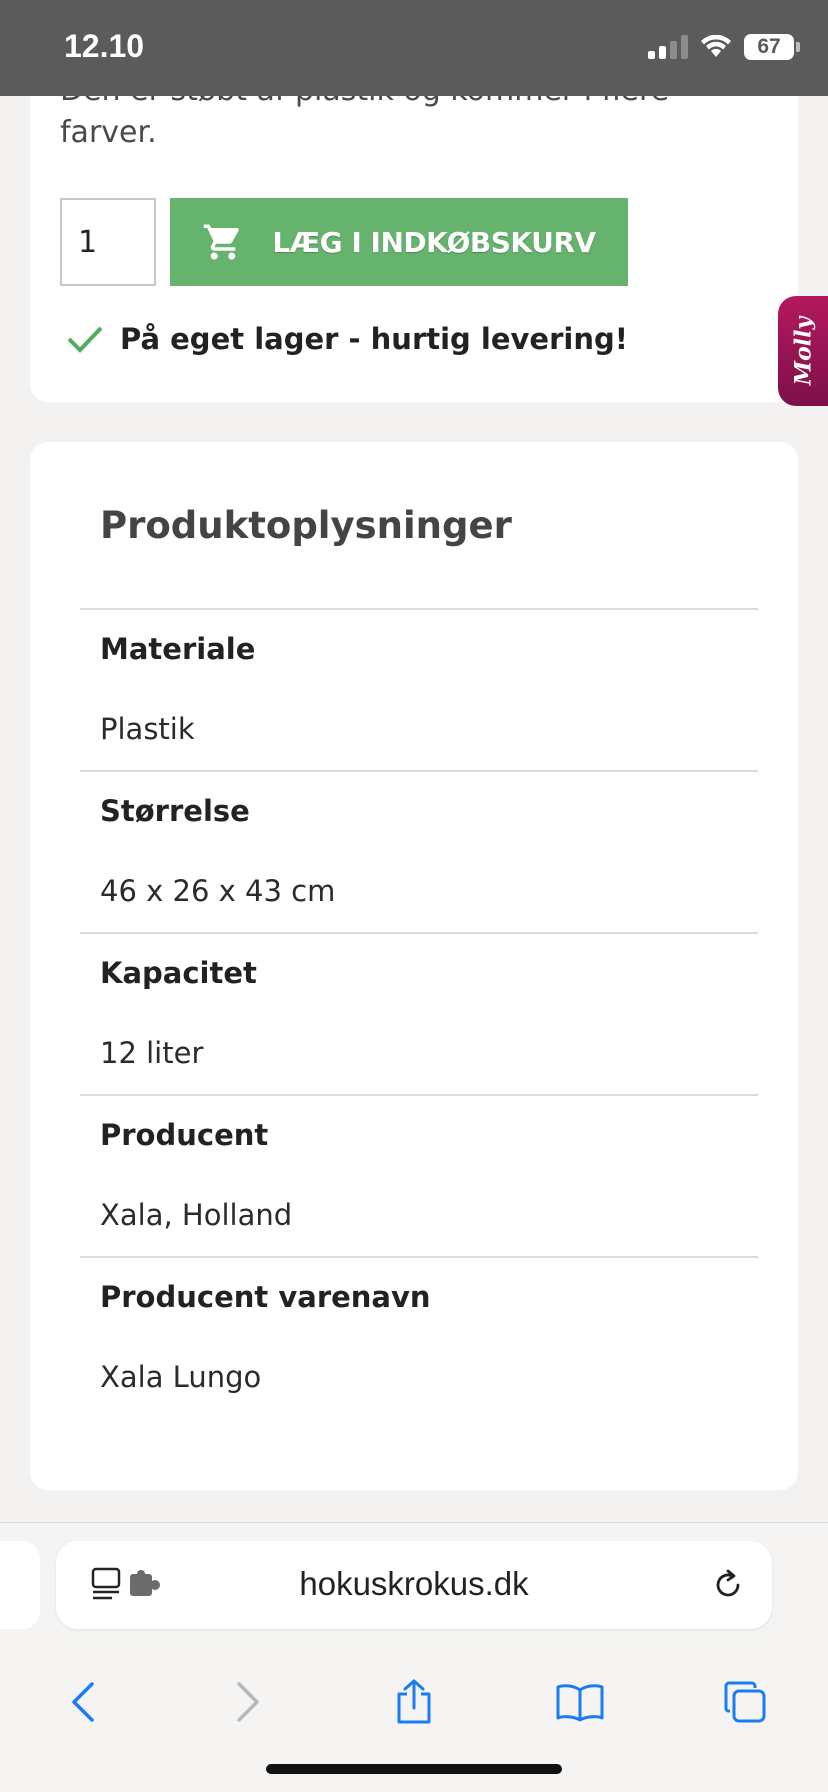 The height and width of the screenshot is (1792, 828). Describe the element at coordinates (434, 242) in the screenshot. I see `add-to-cart-label: LÆG I INDKØBSKURV` at that location.